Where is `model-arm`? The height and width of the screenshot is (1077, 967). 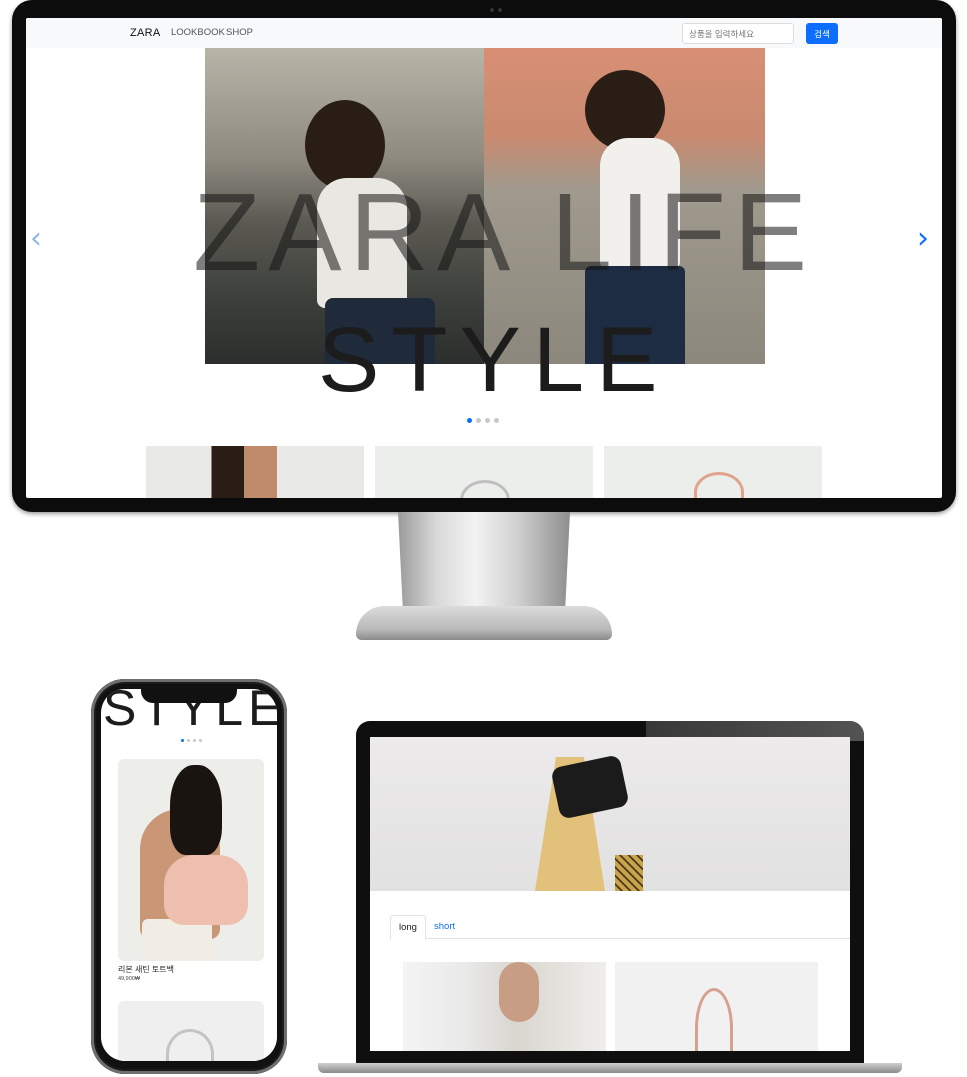
model-arm is located at coordinates (519, 992).